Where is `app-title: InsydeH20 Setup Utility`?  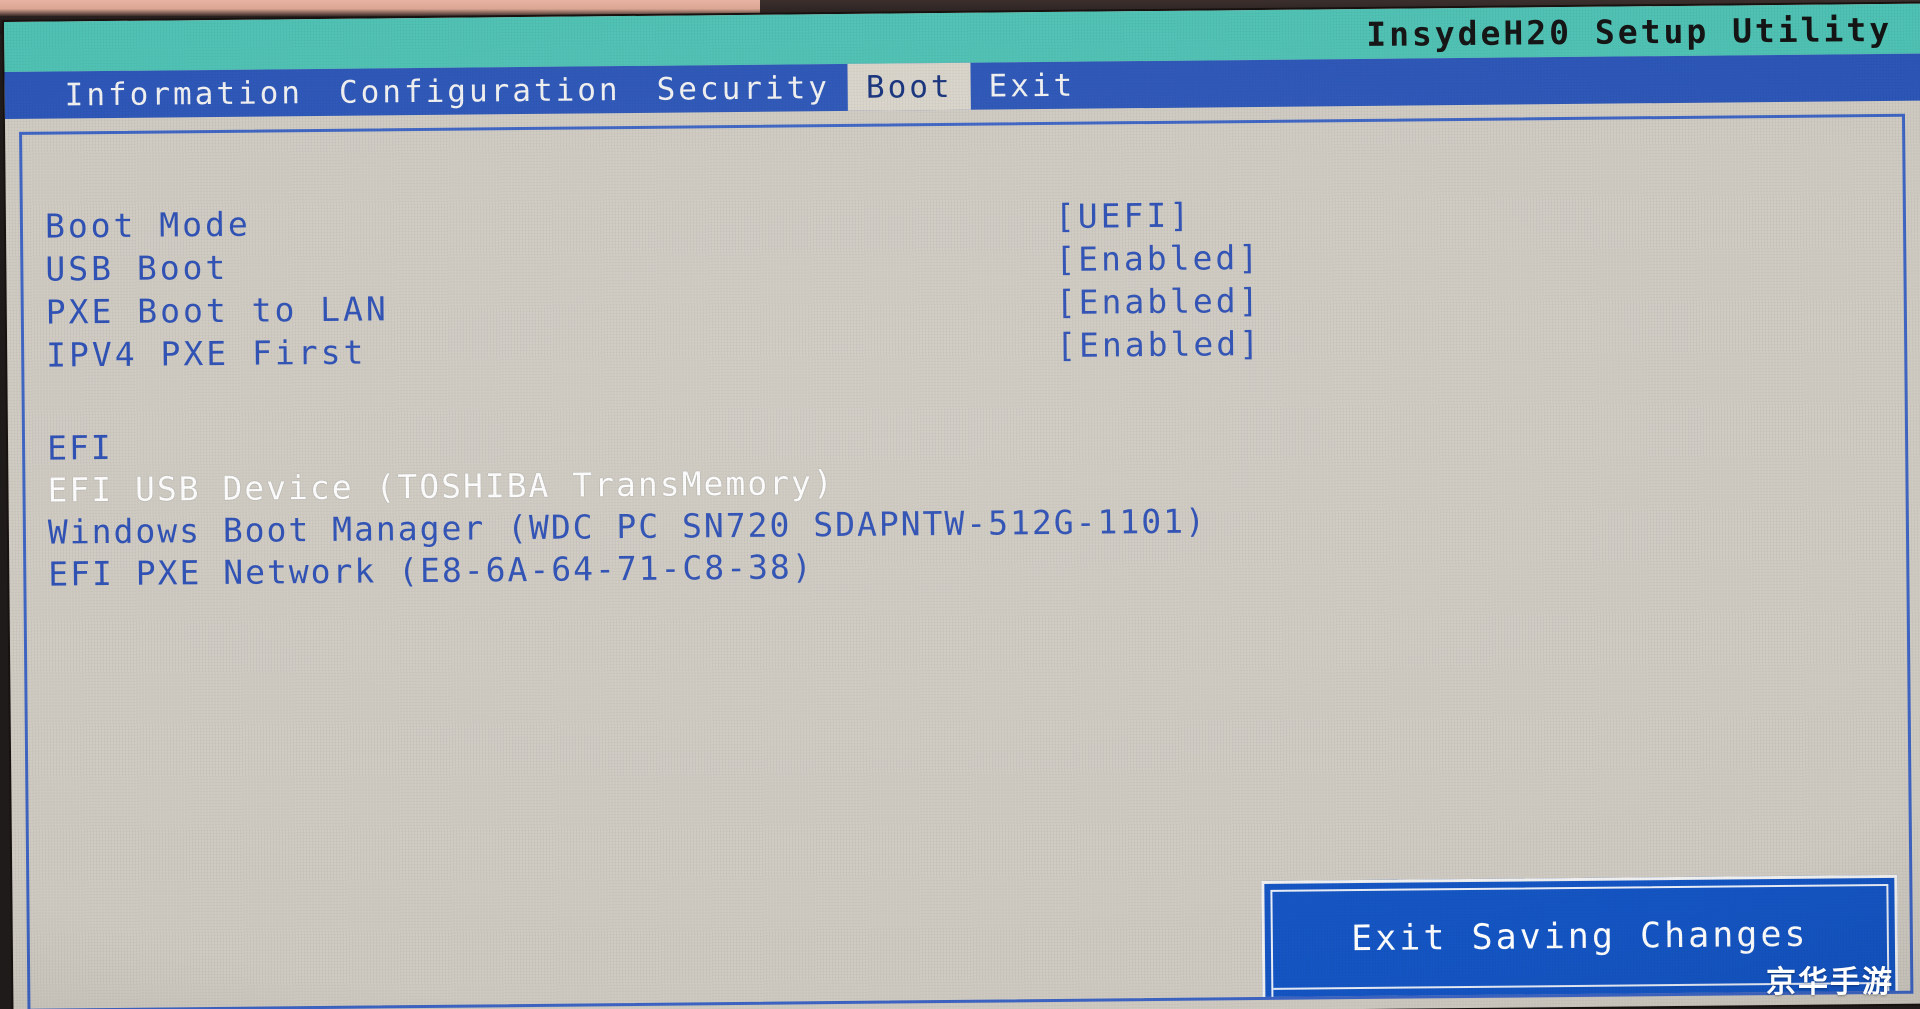
app-title: InsydeH20 Setup Utility is located at coordinates (1629, 31).